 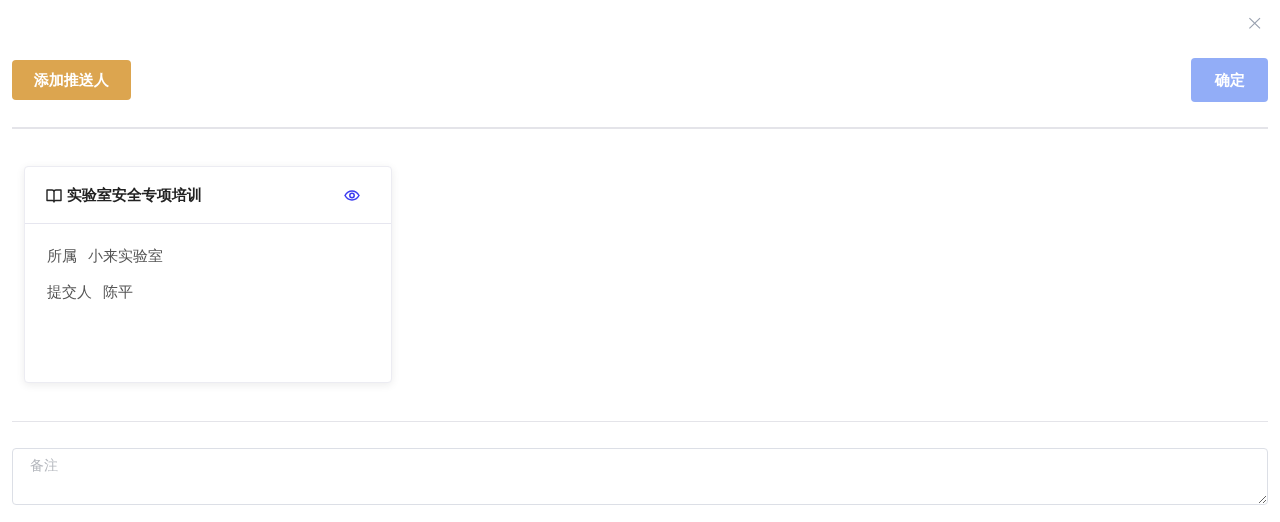 What do you see at coordinates (69, 292) in the screenshot?
I see `field-label: 提交人` at bounding box center [69, 292].